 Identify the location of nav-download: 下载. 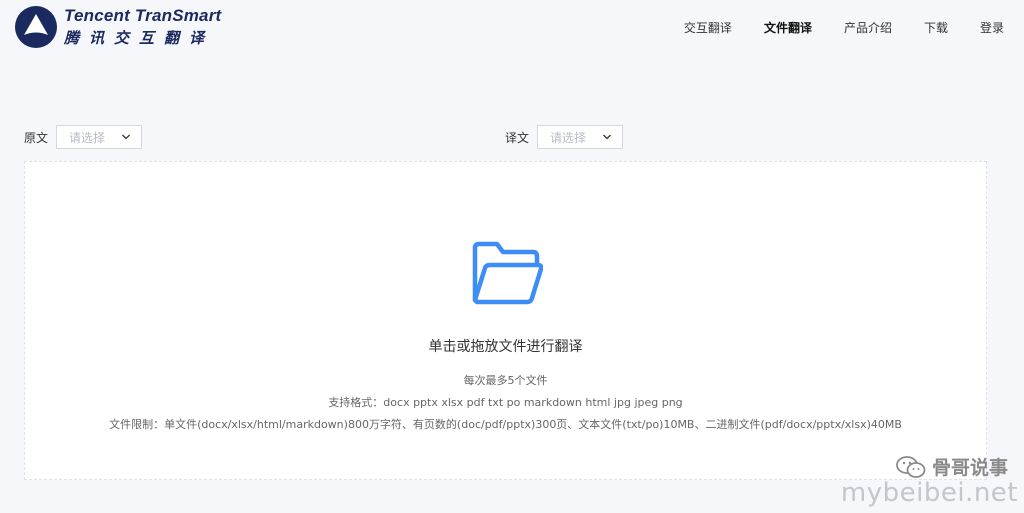
(936, 27).